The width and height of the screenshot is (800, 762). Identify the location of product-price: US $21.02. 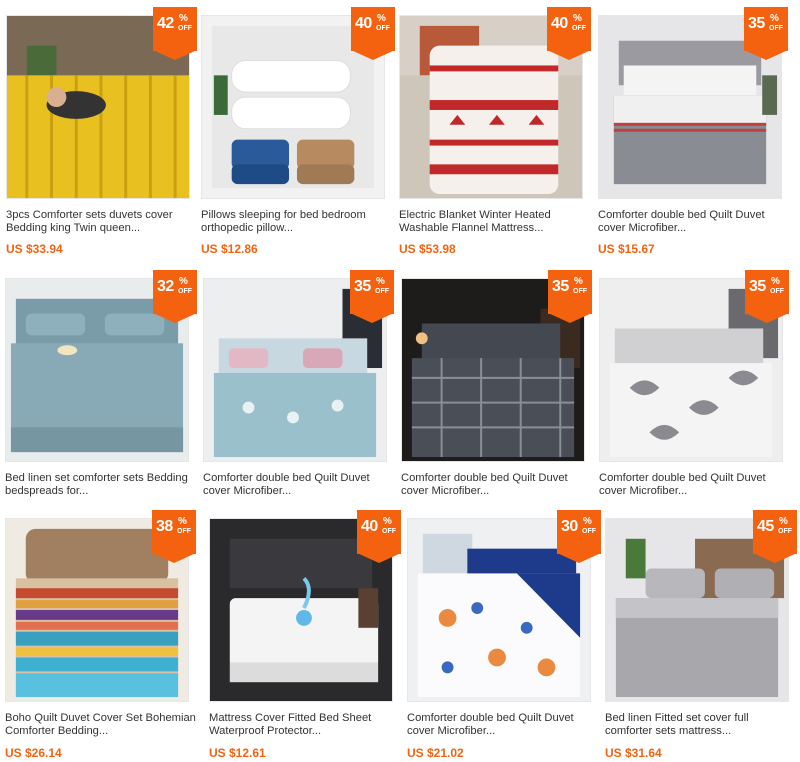
(435, 753).